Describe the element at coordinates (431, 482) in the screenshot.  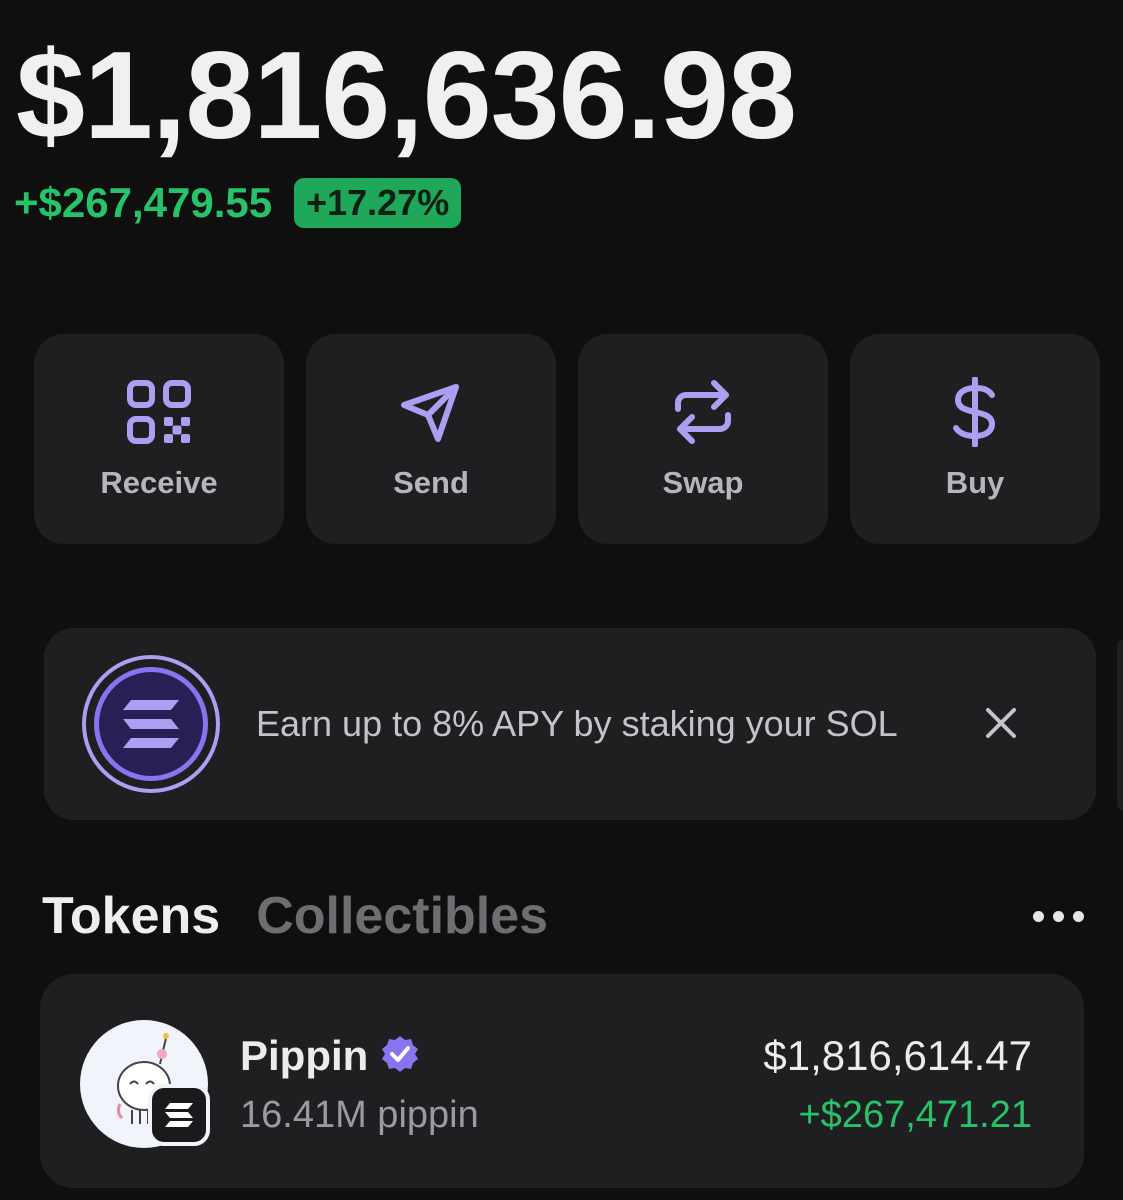
I see `send-label: Send` at that location.